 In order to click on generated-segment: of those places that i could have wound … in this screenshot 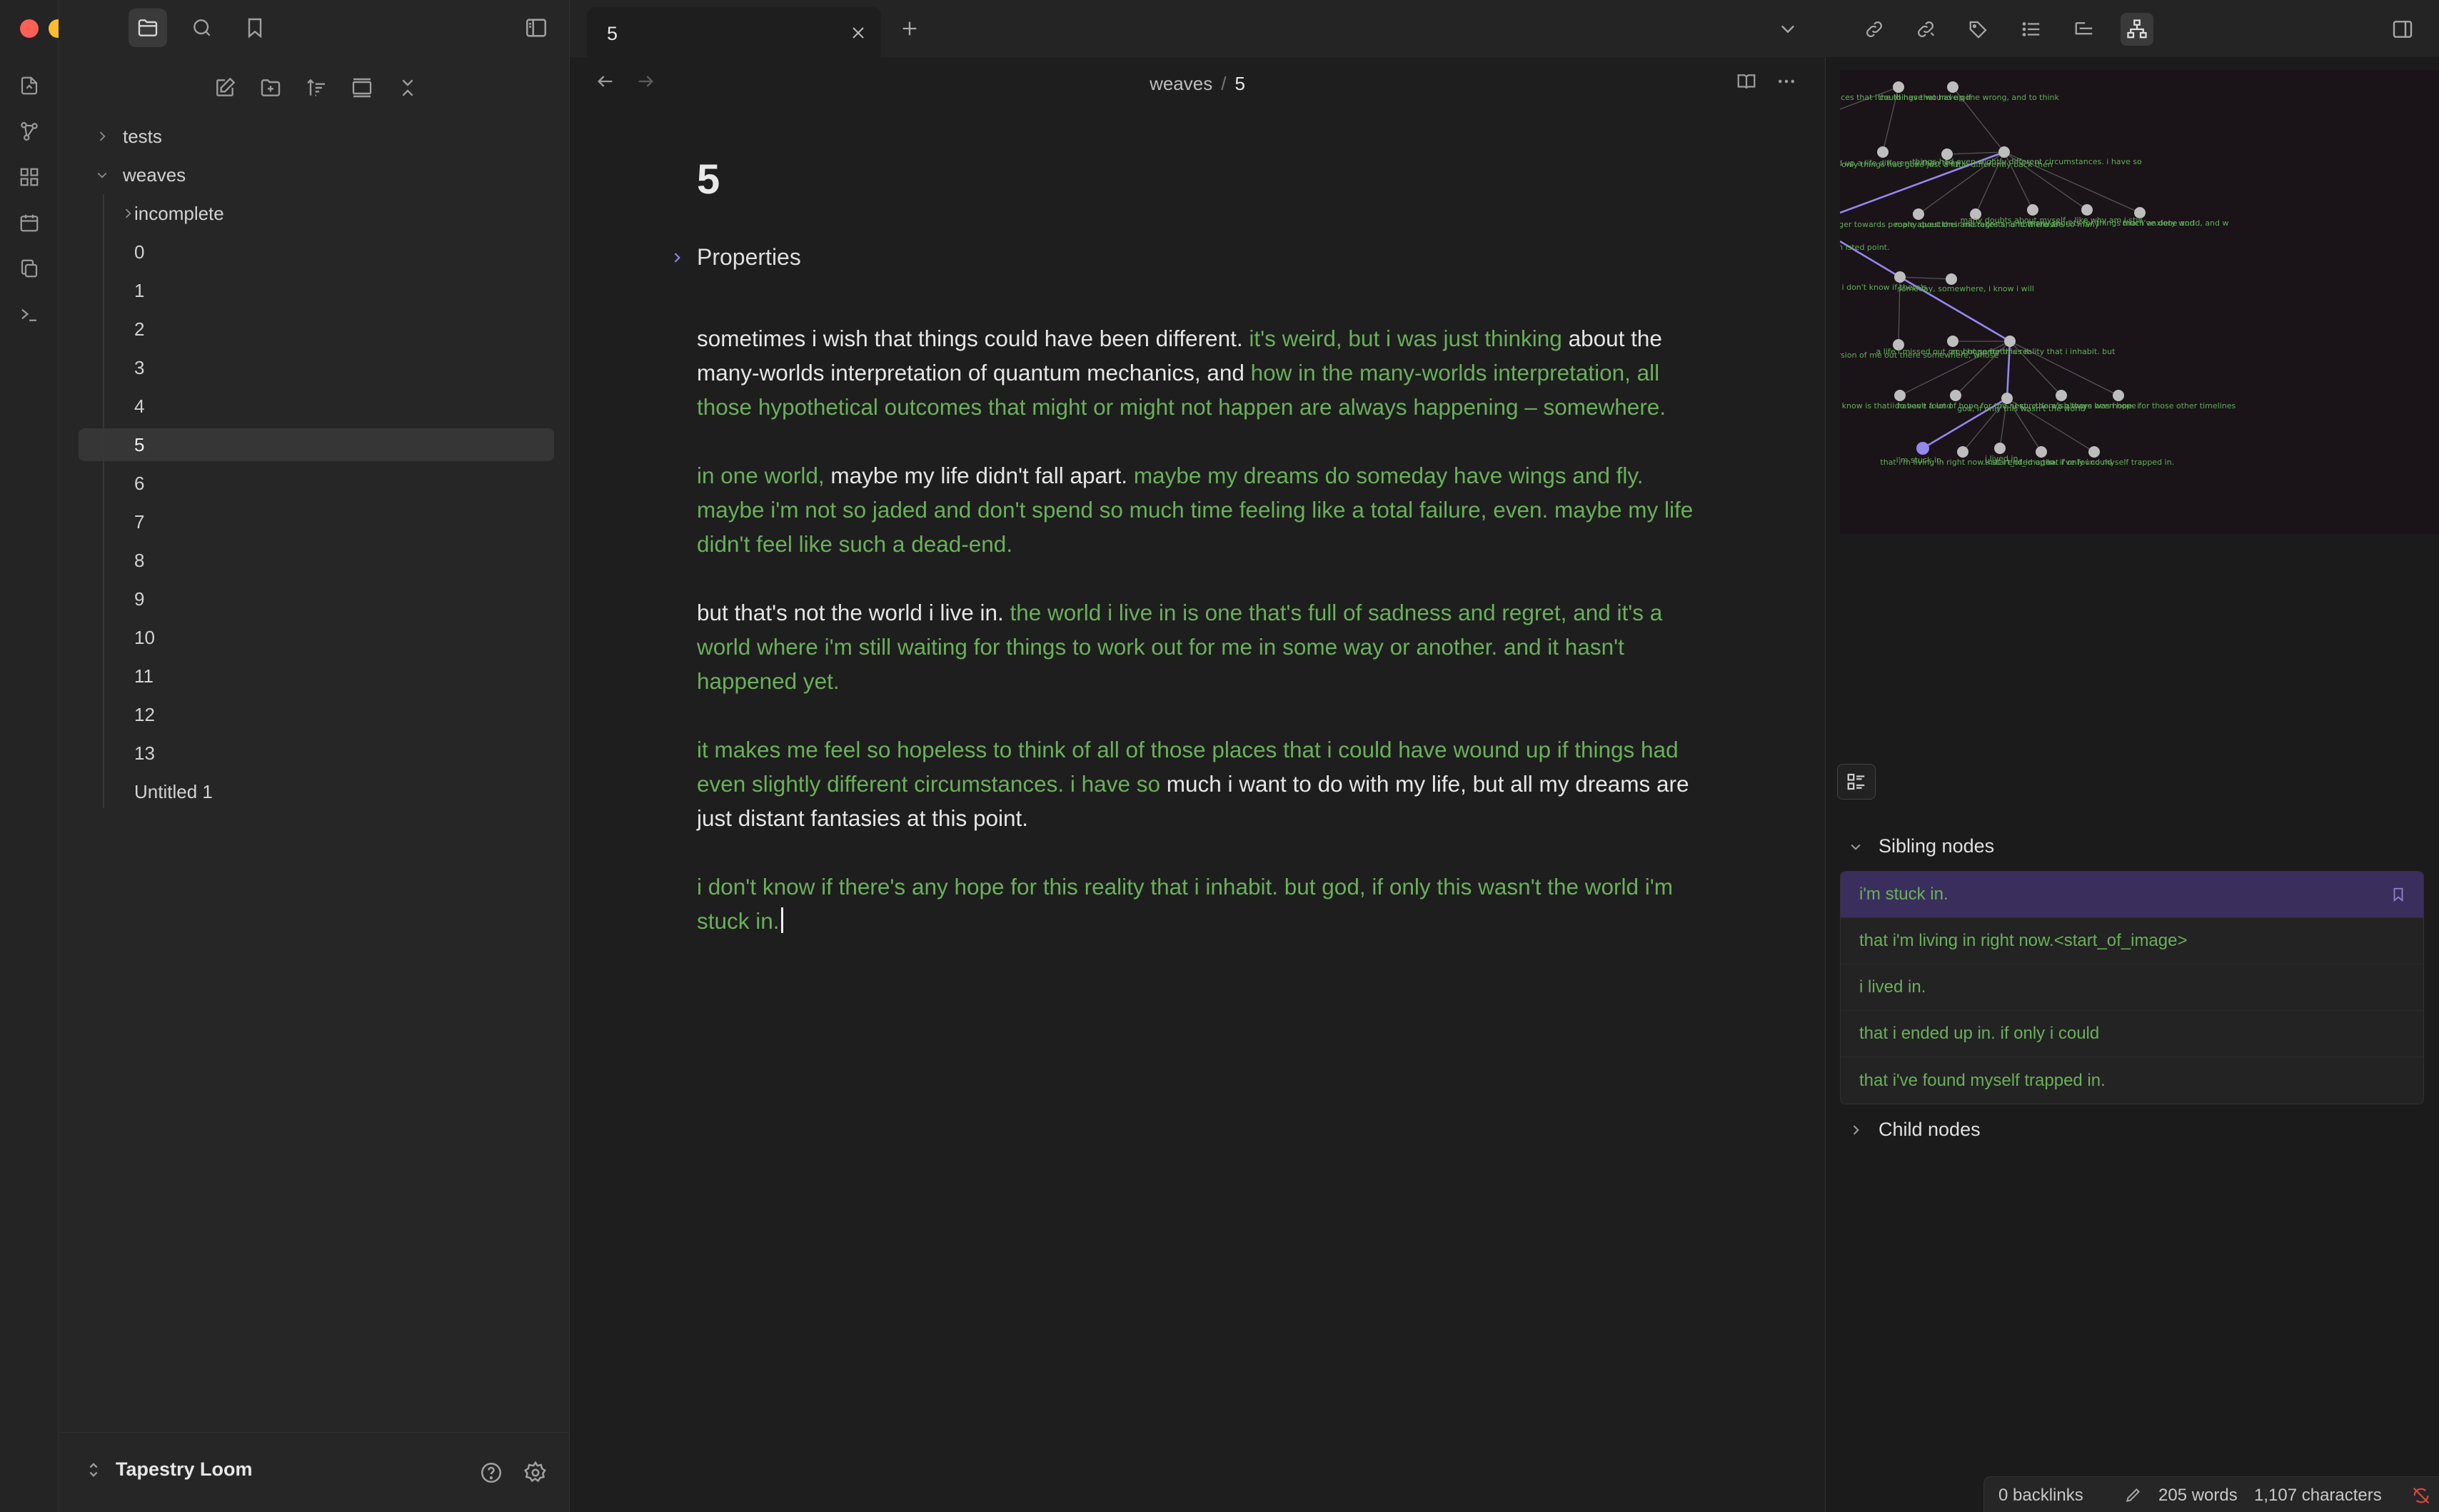, I will do `click(1344, 749)`.